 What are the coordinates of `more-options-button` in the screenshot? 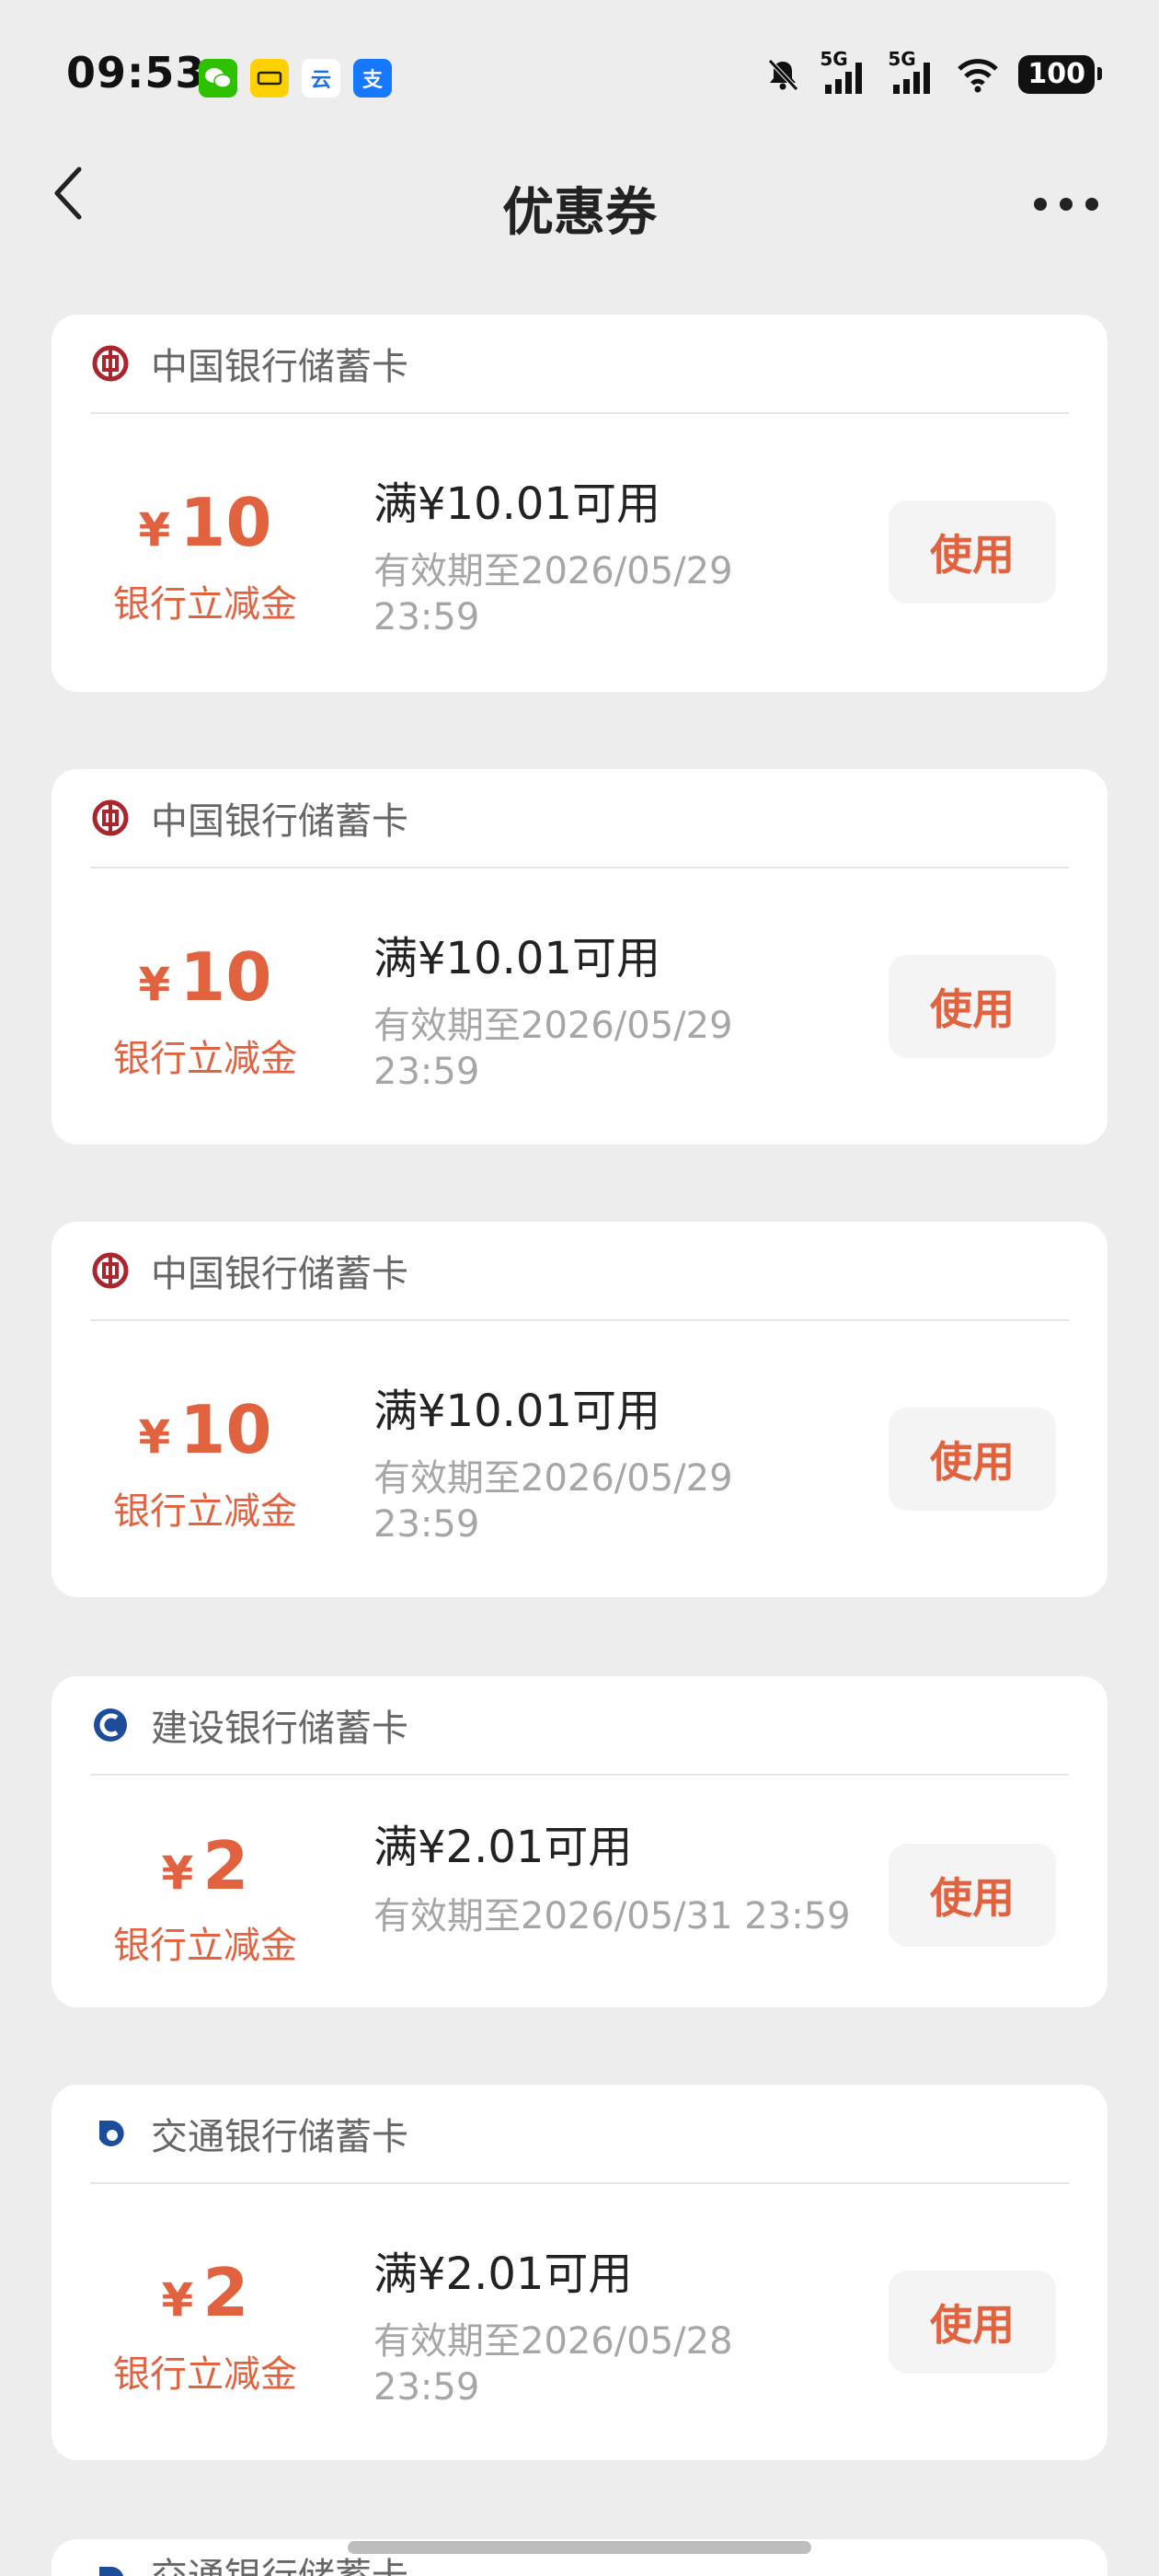 It's located at (1066, 204).